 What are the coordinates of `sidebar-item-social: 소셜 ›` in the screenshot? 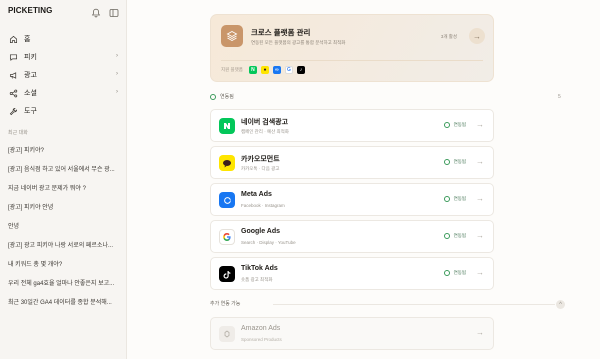 It's located at (63, 93).